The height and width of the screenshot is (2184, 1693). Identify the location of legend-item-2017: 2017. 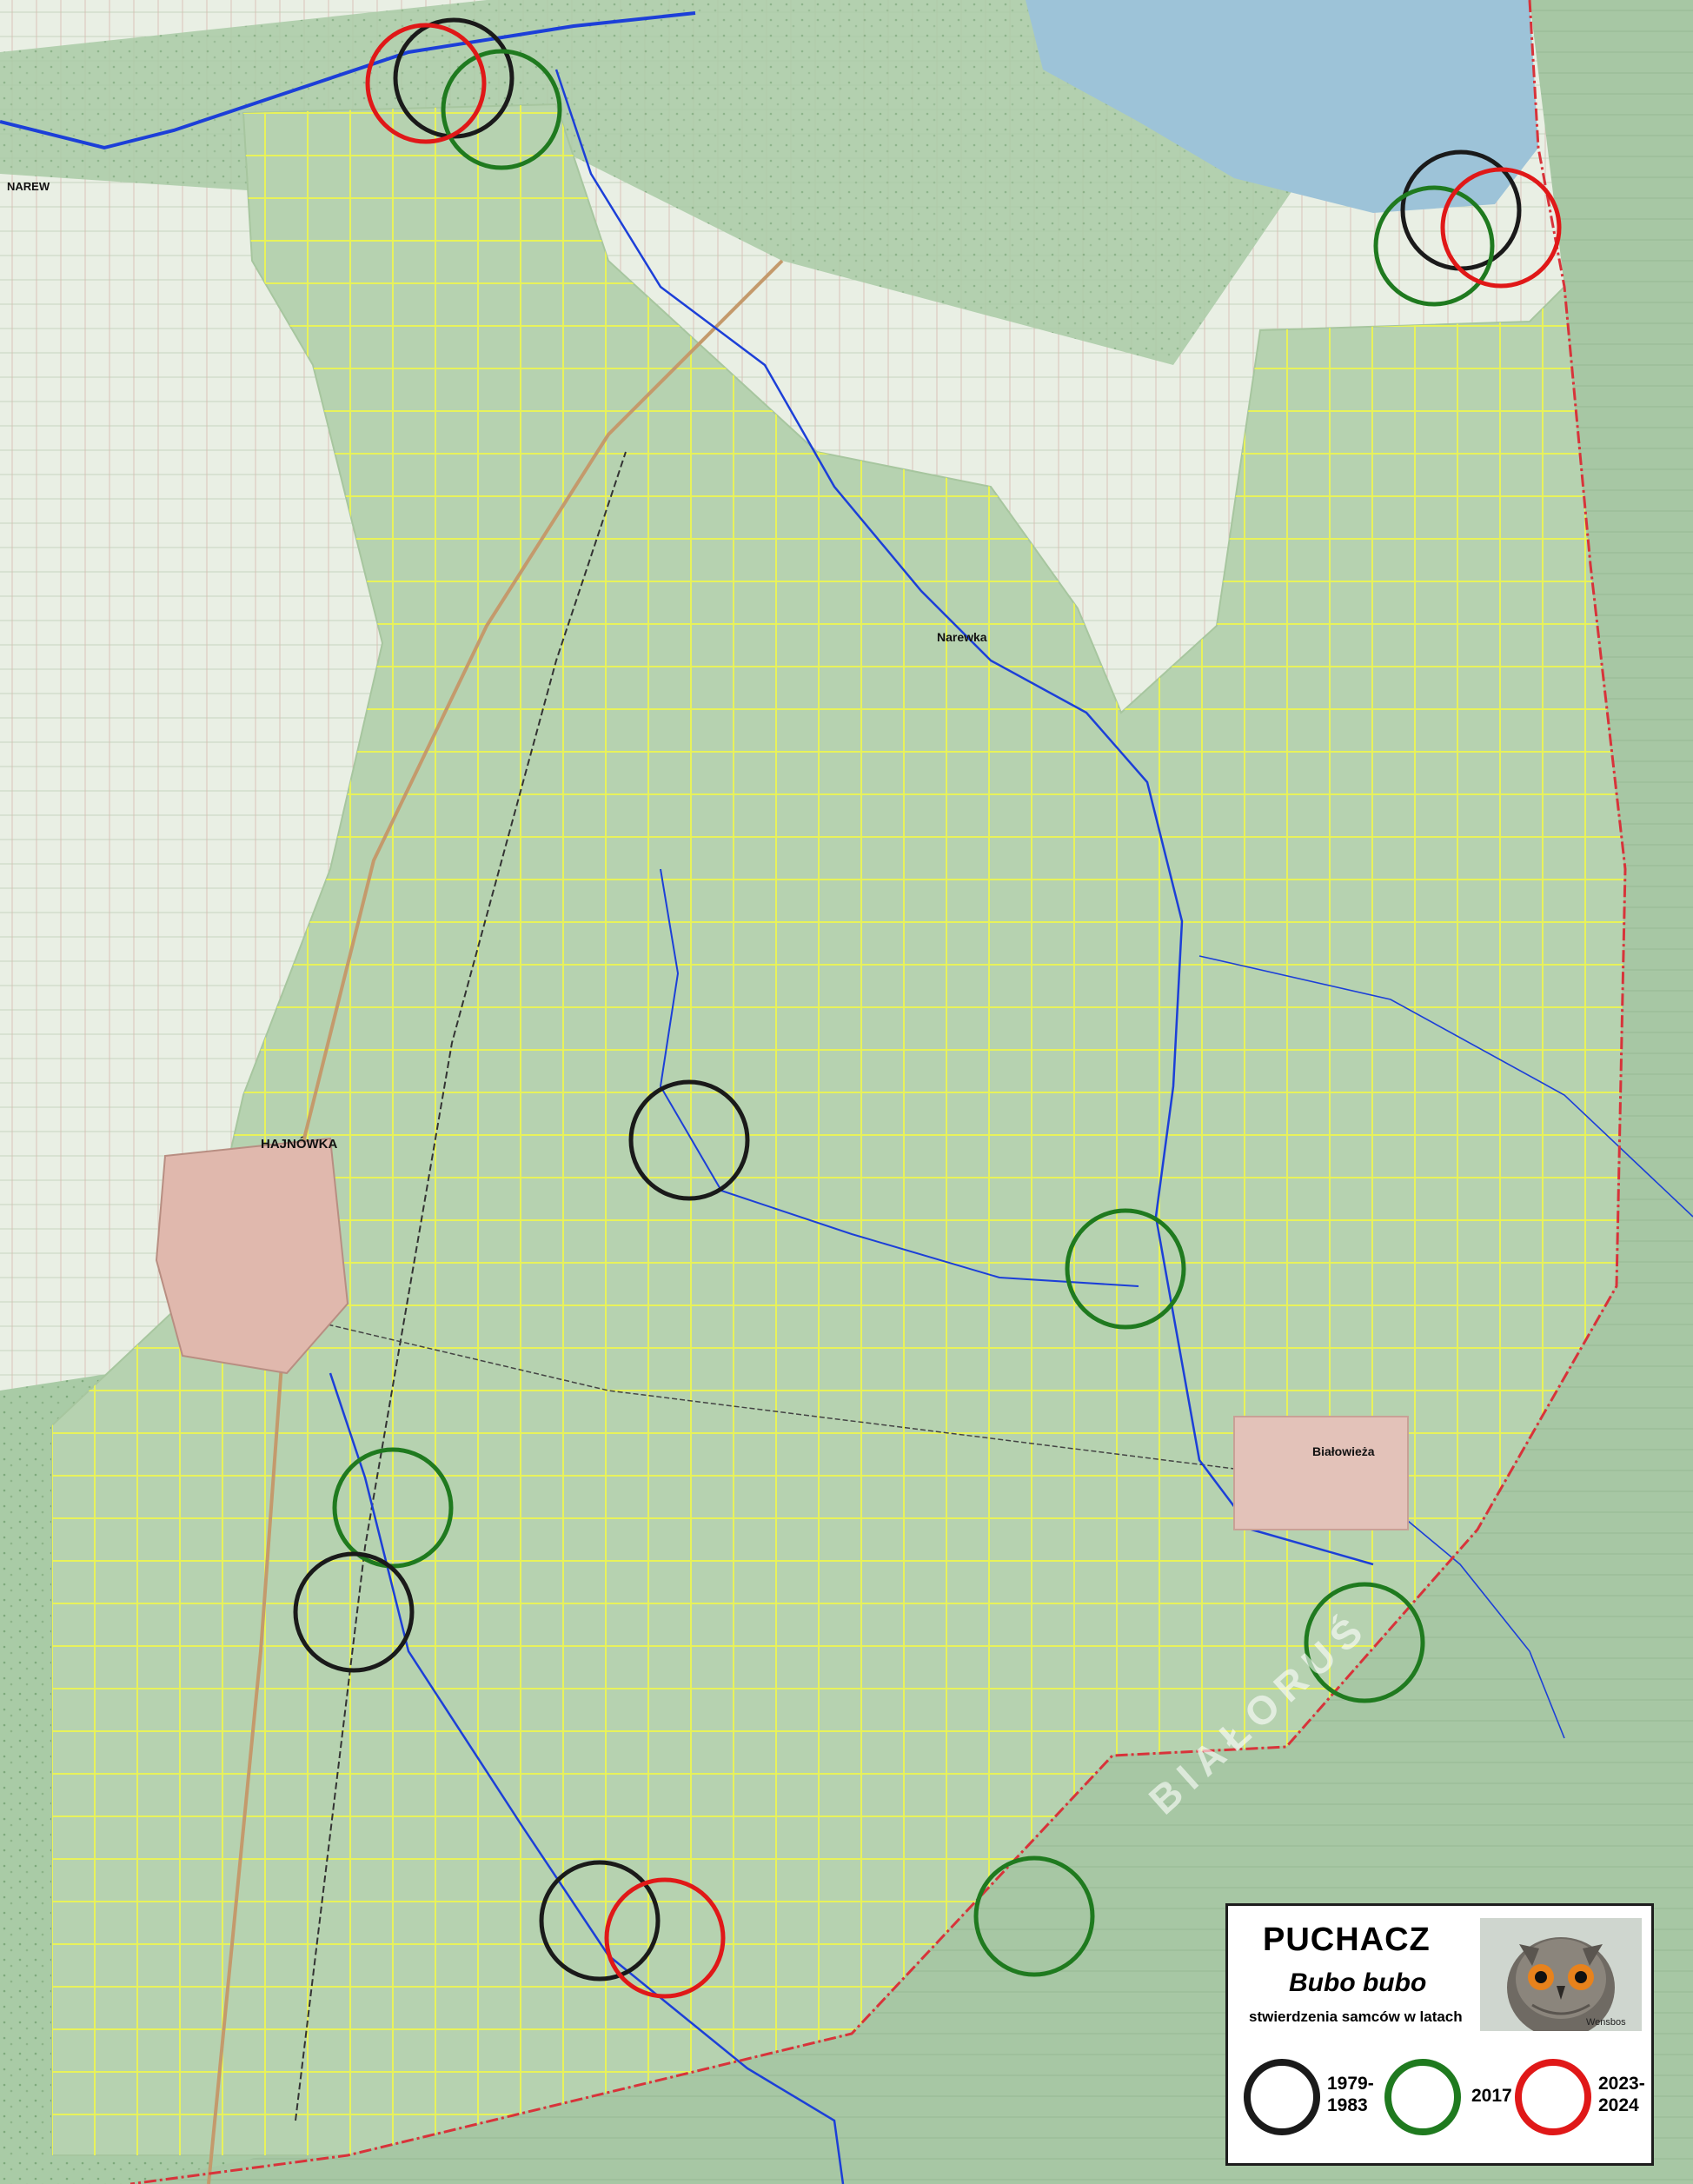
(1449, 2102).